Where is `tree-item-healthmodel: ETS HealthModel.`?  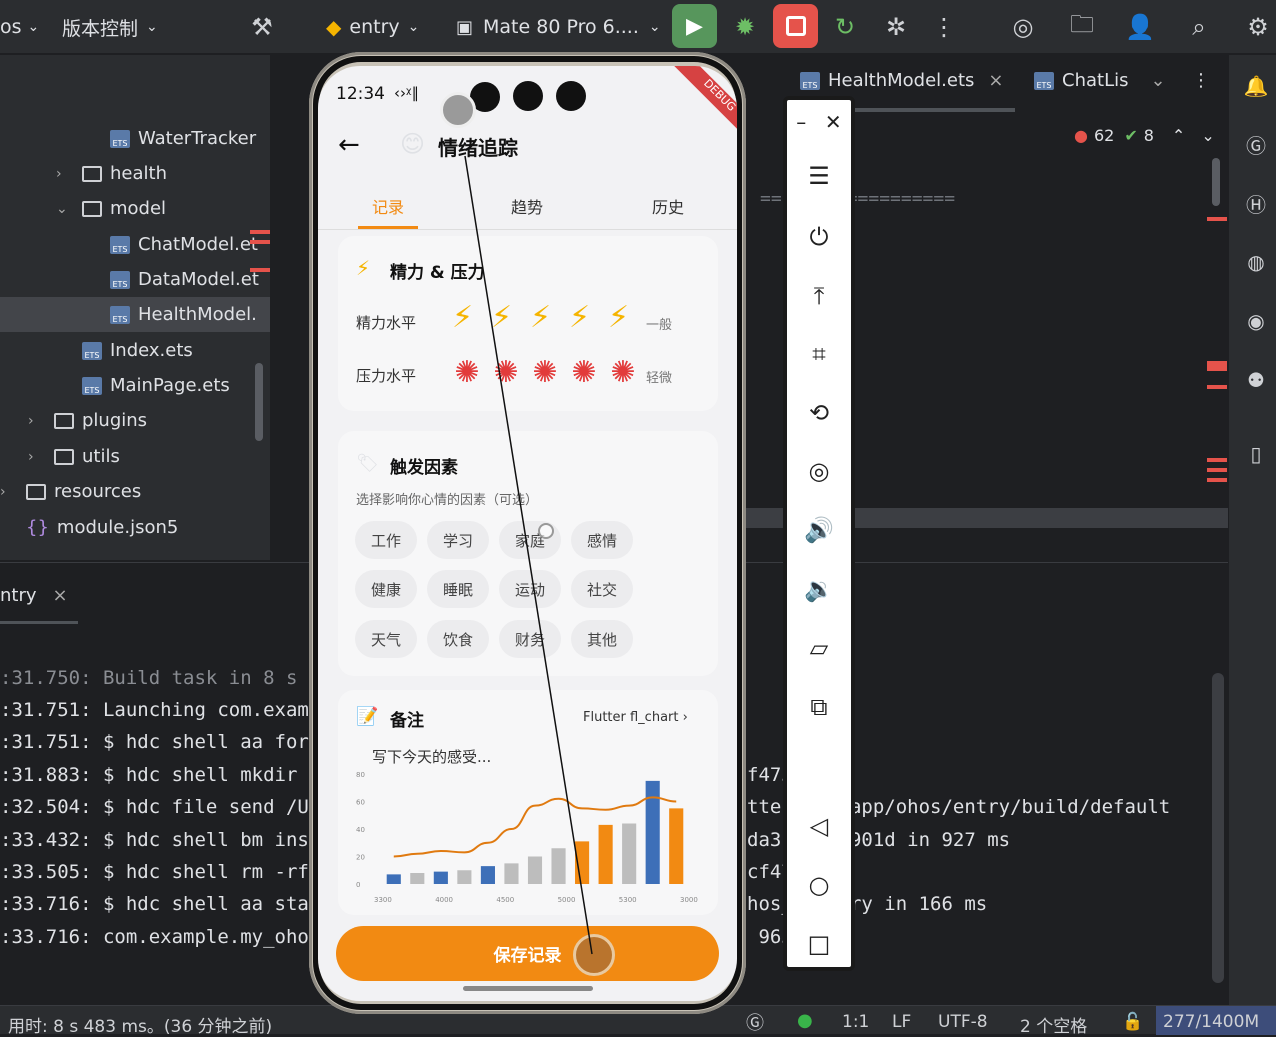 tree-item-healthmodel: ETS HealthModel. is located at coordinates (135, 314).